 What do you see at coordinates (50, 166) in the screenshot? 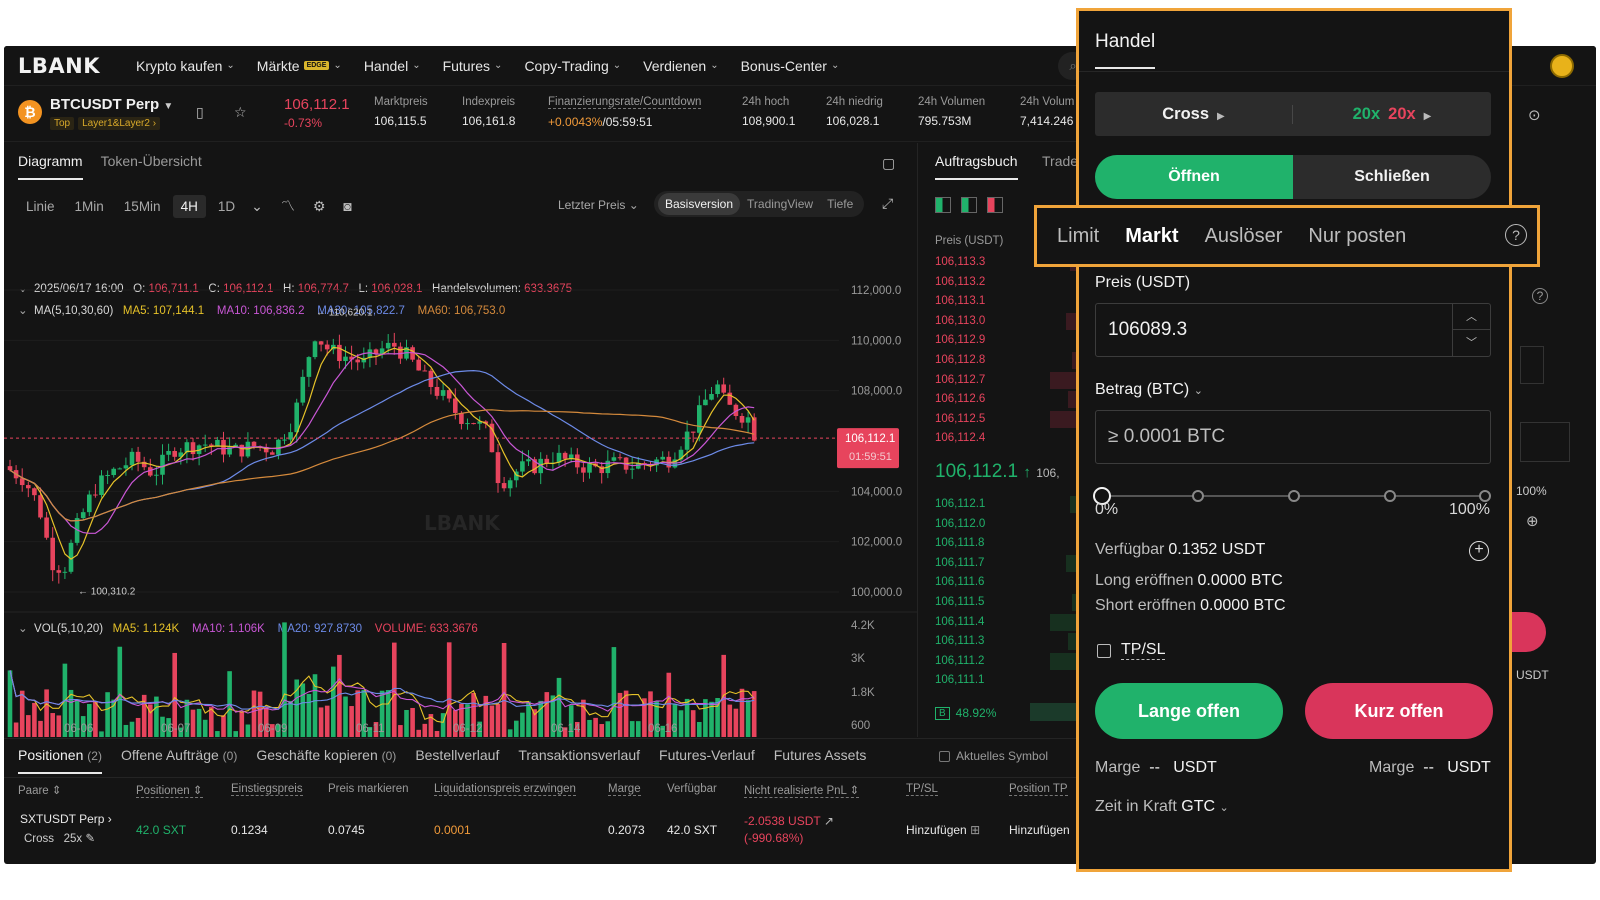
I see `tab-diagram: Diagramm` at bounding box center [50, 166].